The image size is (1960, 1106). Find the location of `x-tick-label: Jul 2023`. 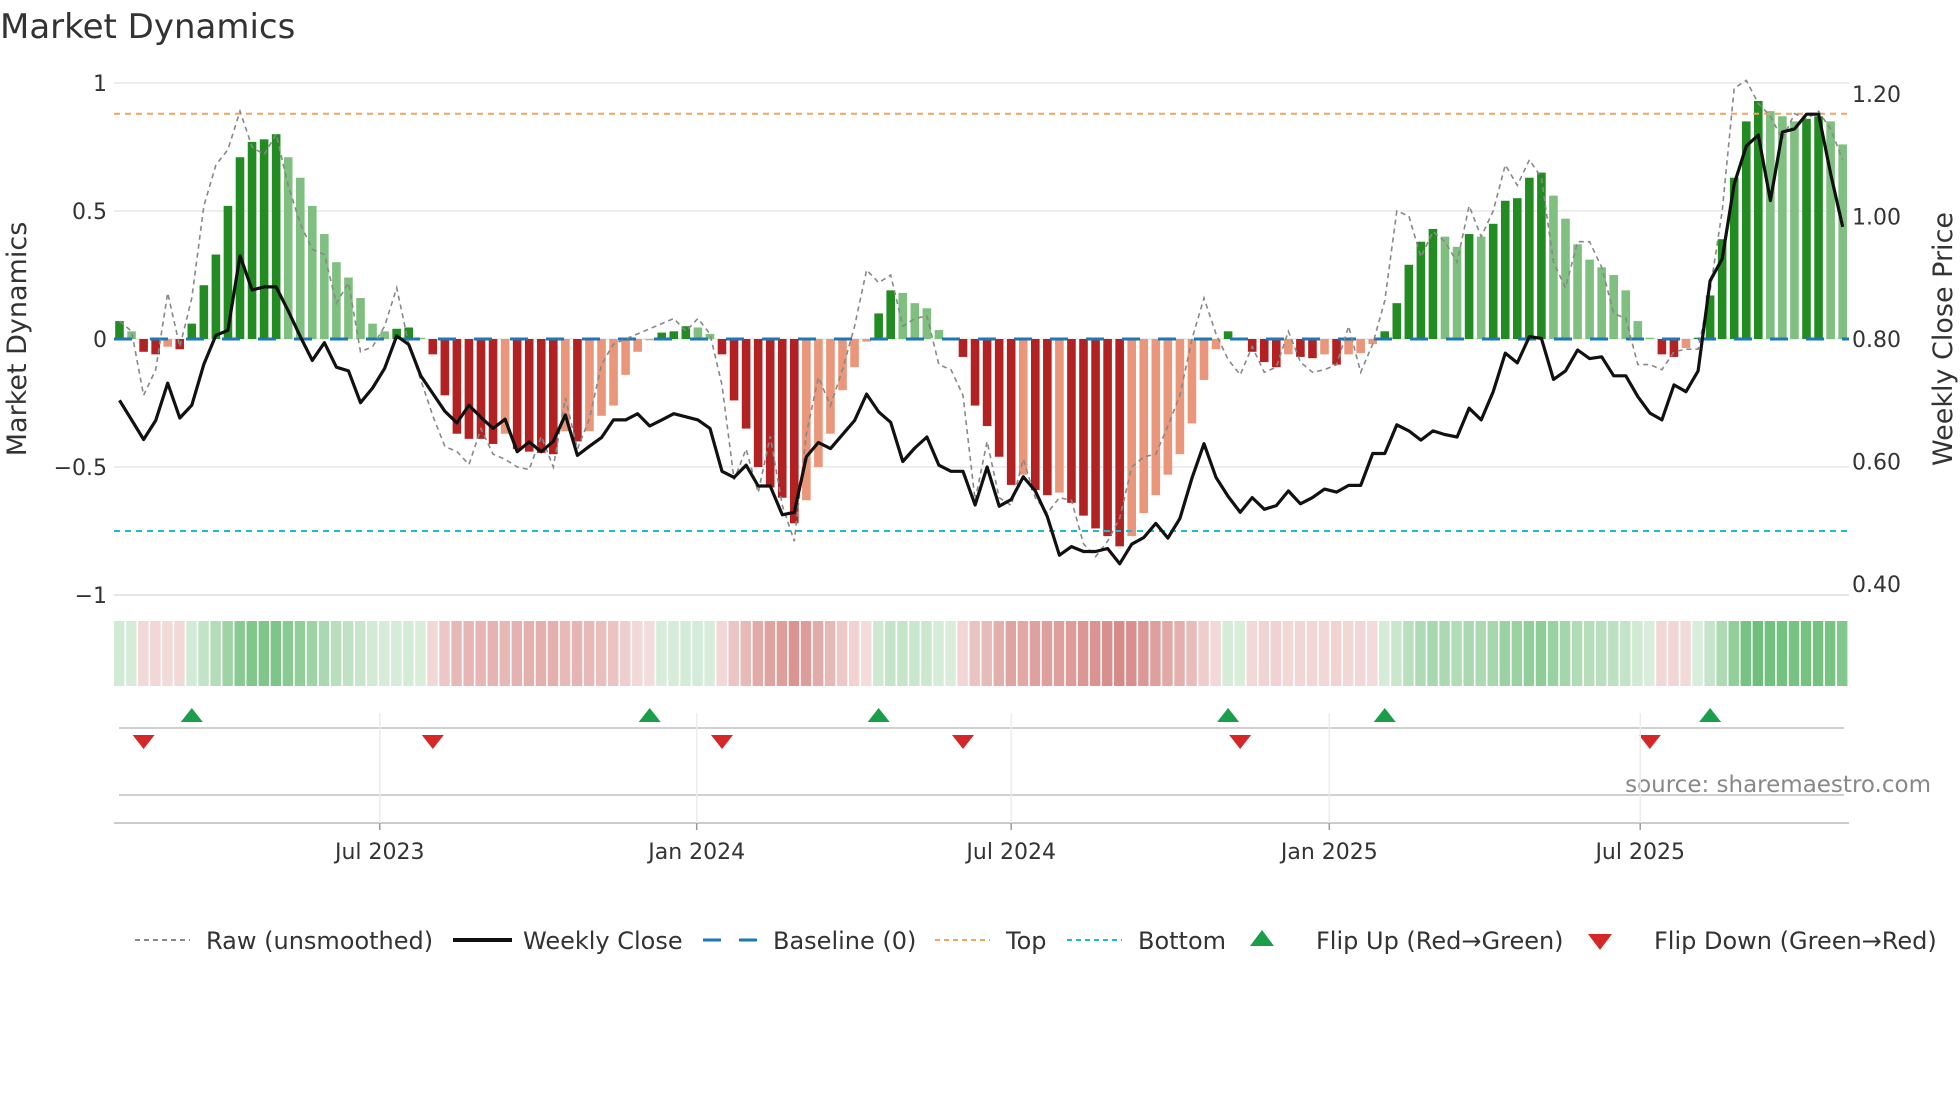

x-tick-label: Jul 2023 is located at coordinates (379, 852).